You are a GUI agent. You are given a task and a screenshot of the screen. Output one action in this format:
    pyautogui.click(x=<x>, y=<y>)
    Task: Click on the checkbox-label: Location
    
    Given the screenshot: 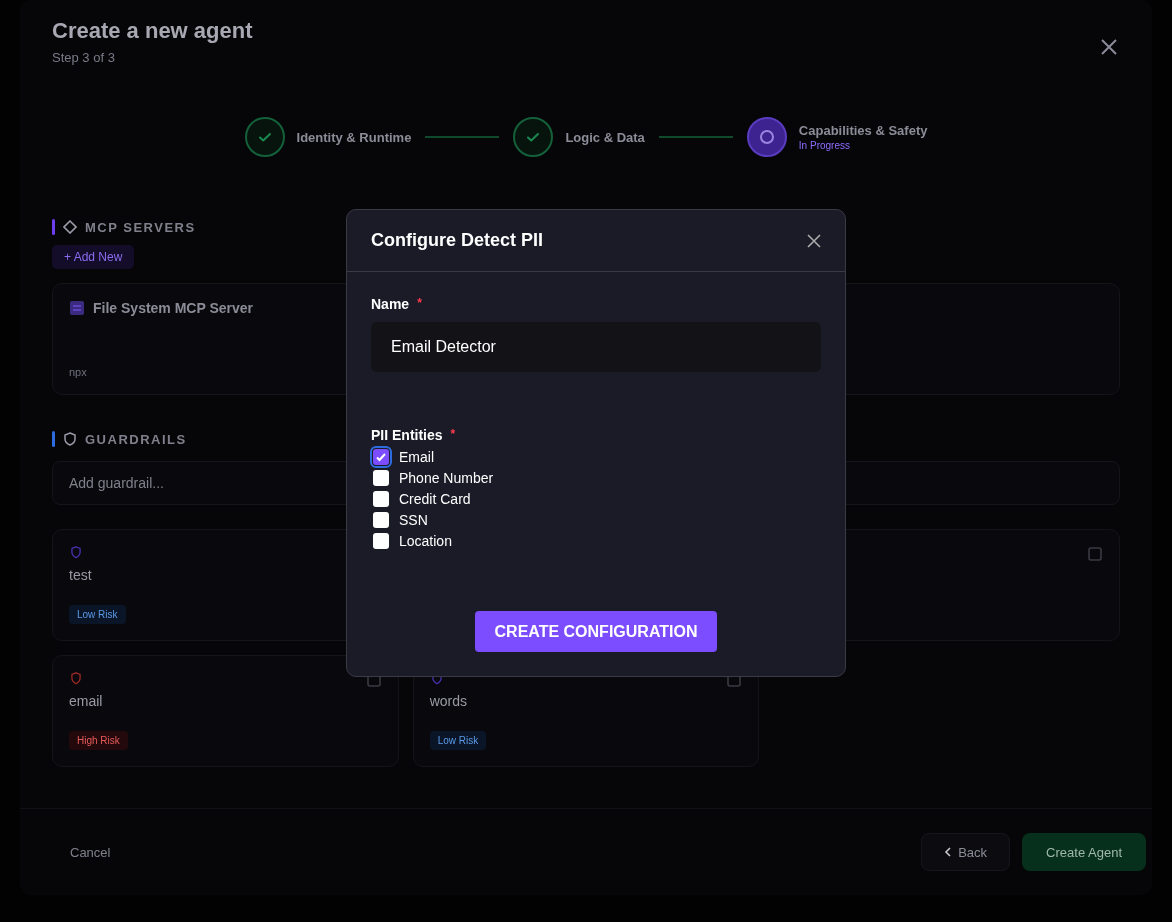 What is the action you would take?
    pyautogui.click(x=425, y=541)
    